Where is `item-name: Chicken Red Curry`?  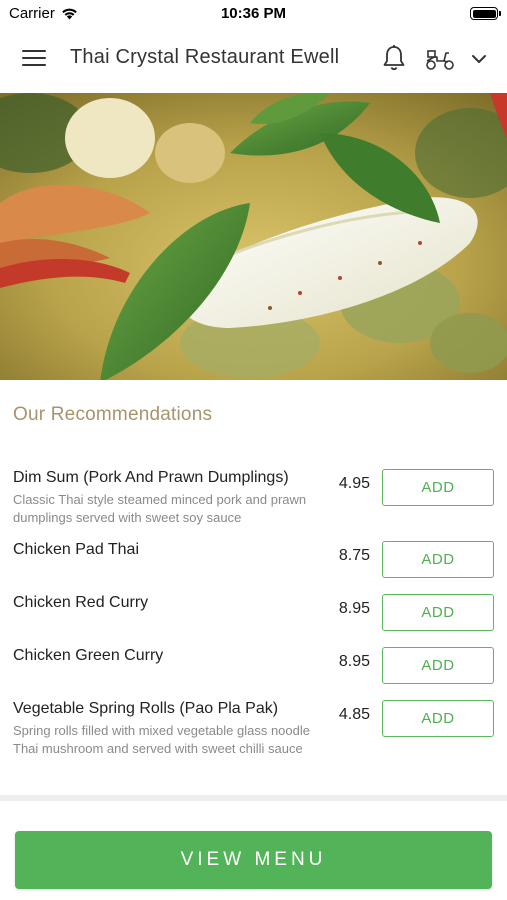 item-name: Chicken Red Curry is located at coordinates (81, 602).